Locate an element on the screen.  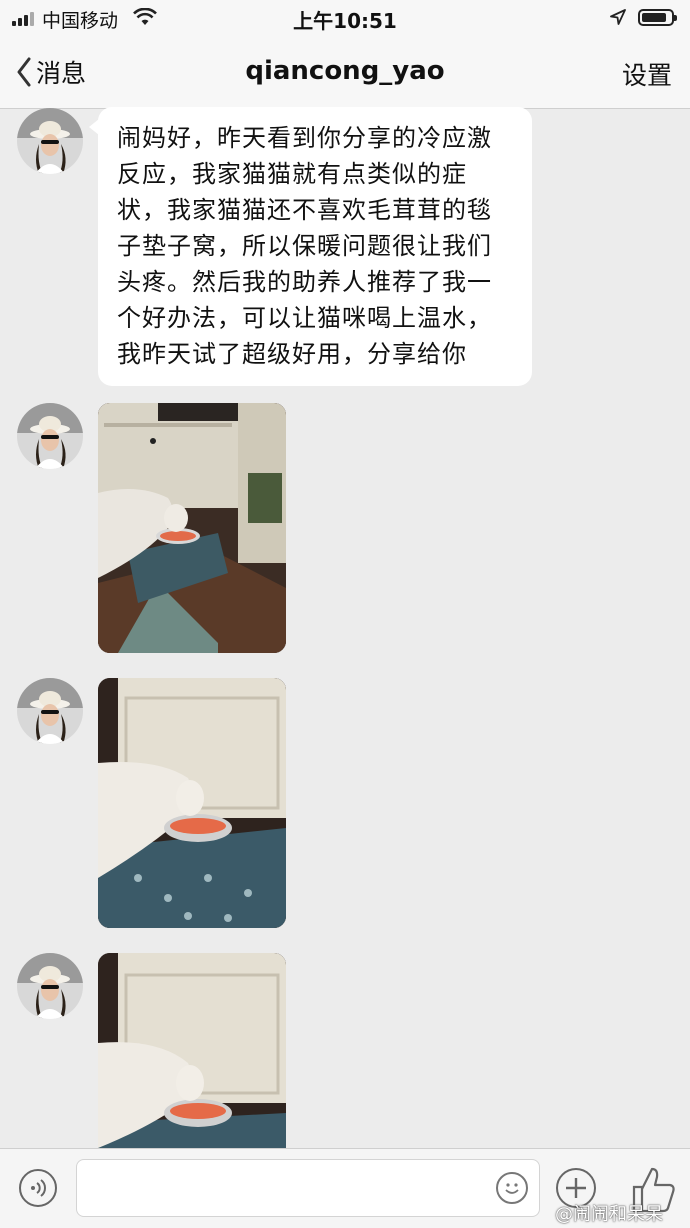
back-label: 消息 is located at coordinates (61, 73).